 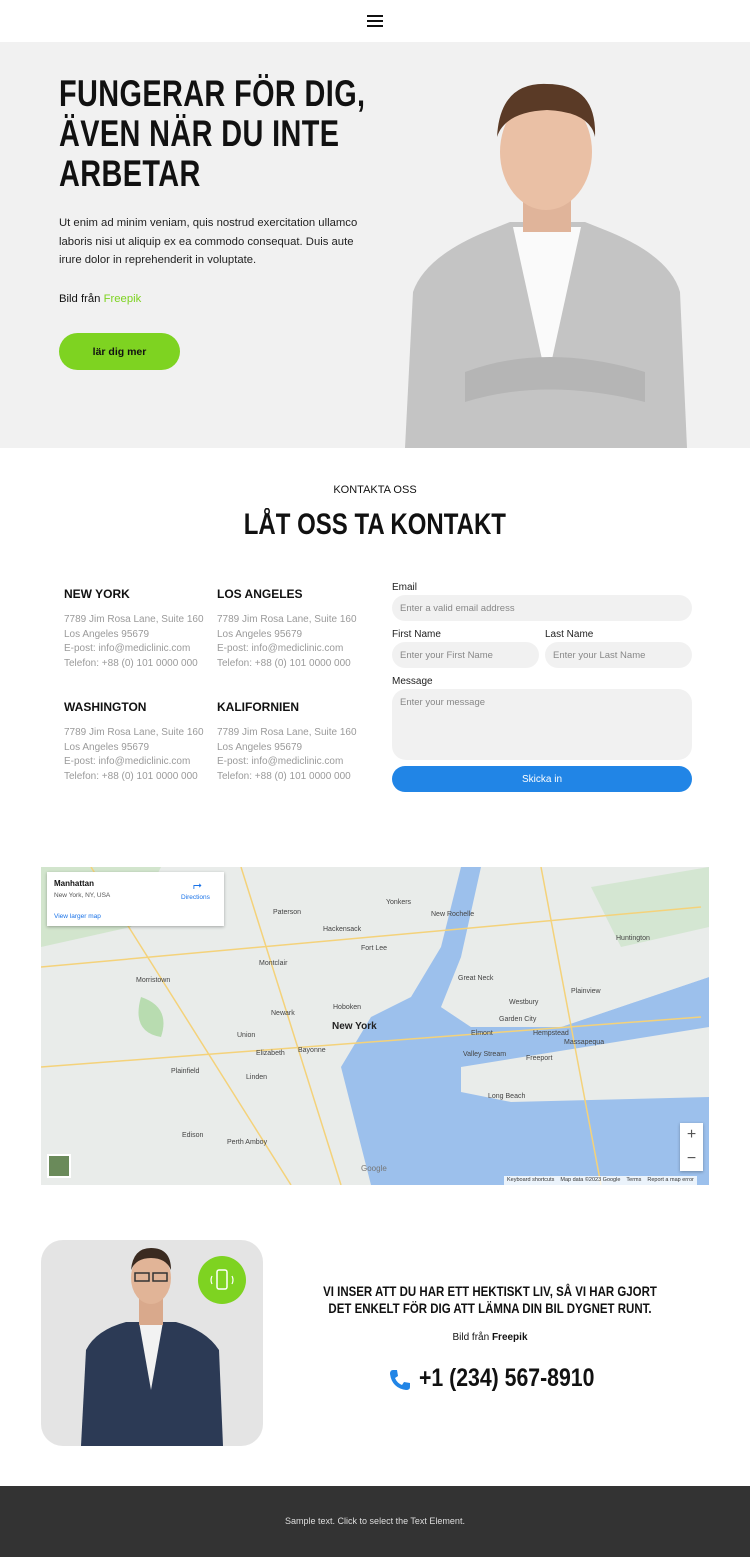 What do you see at coordinates (546, 265) in the screenshot?
I see `businessman-image` at bounding box center [546, 265].